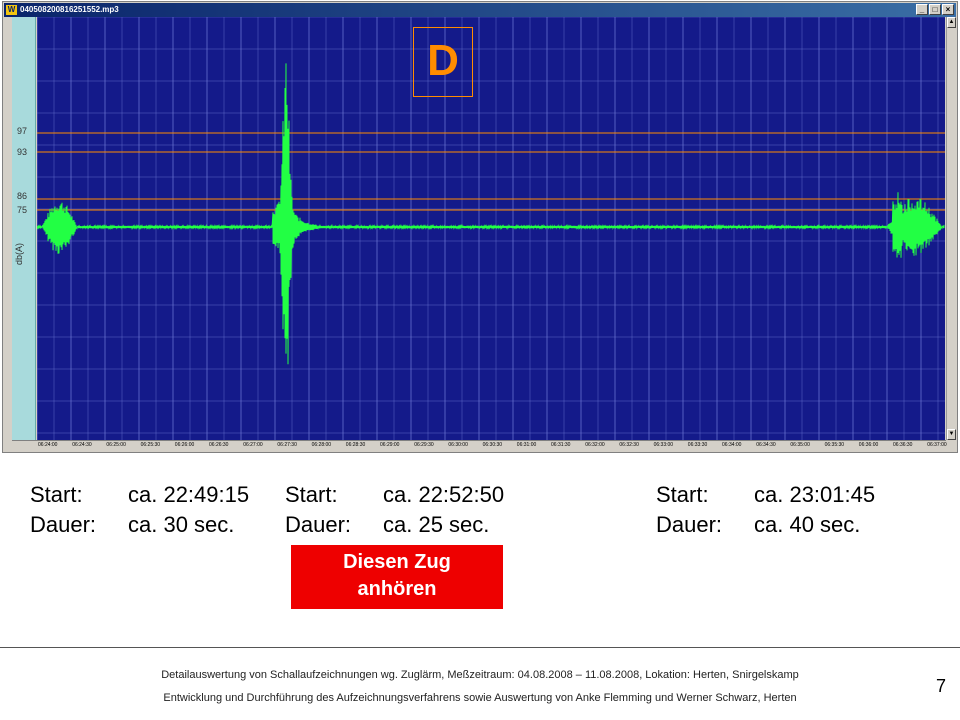 Image resolution: width=960 pixels, height=720 pixels. What do you see at coordinates (765, 510) in the screenshot?
I see `event-info-3: Start: ca. 23:01:45 Dauer: ca. 40 sec.` at bounding box center [765, 510].